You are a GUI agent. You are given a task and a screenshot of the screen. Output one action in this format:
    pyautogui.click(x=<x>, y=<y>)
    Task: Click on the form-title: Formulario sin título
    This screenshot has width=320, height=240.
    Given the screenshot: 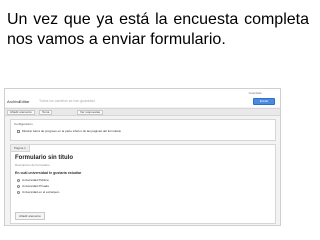 What is the action you would take?
    pyautogui.click(x=44, y=158)
    